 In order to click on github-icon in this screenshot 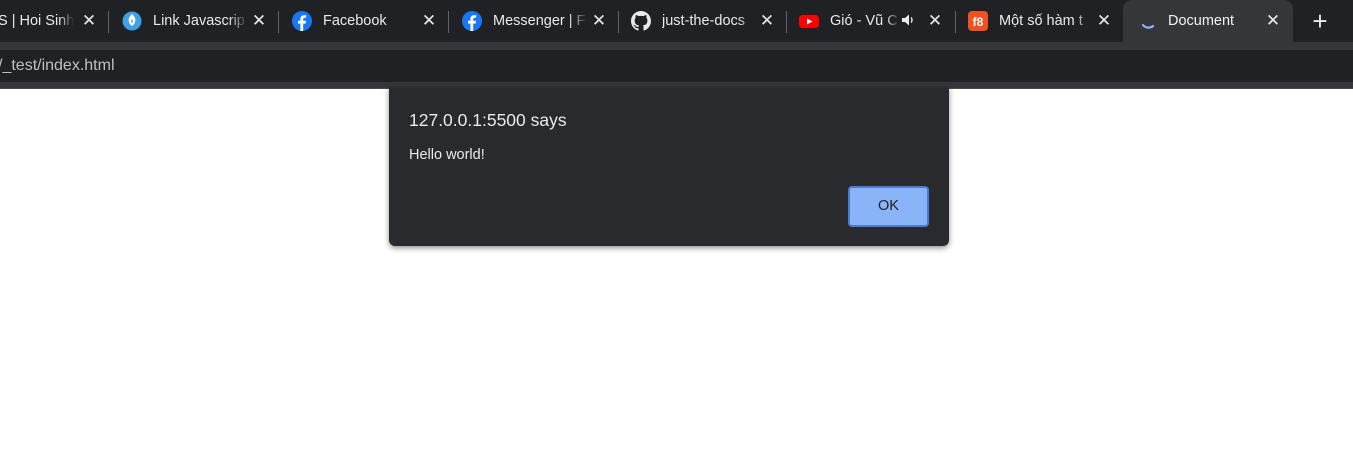, I will do `click(641, 21)`.